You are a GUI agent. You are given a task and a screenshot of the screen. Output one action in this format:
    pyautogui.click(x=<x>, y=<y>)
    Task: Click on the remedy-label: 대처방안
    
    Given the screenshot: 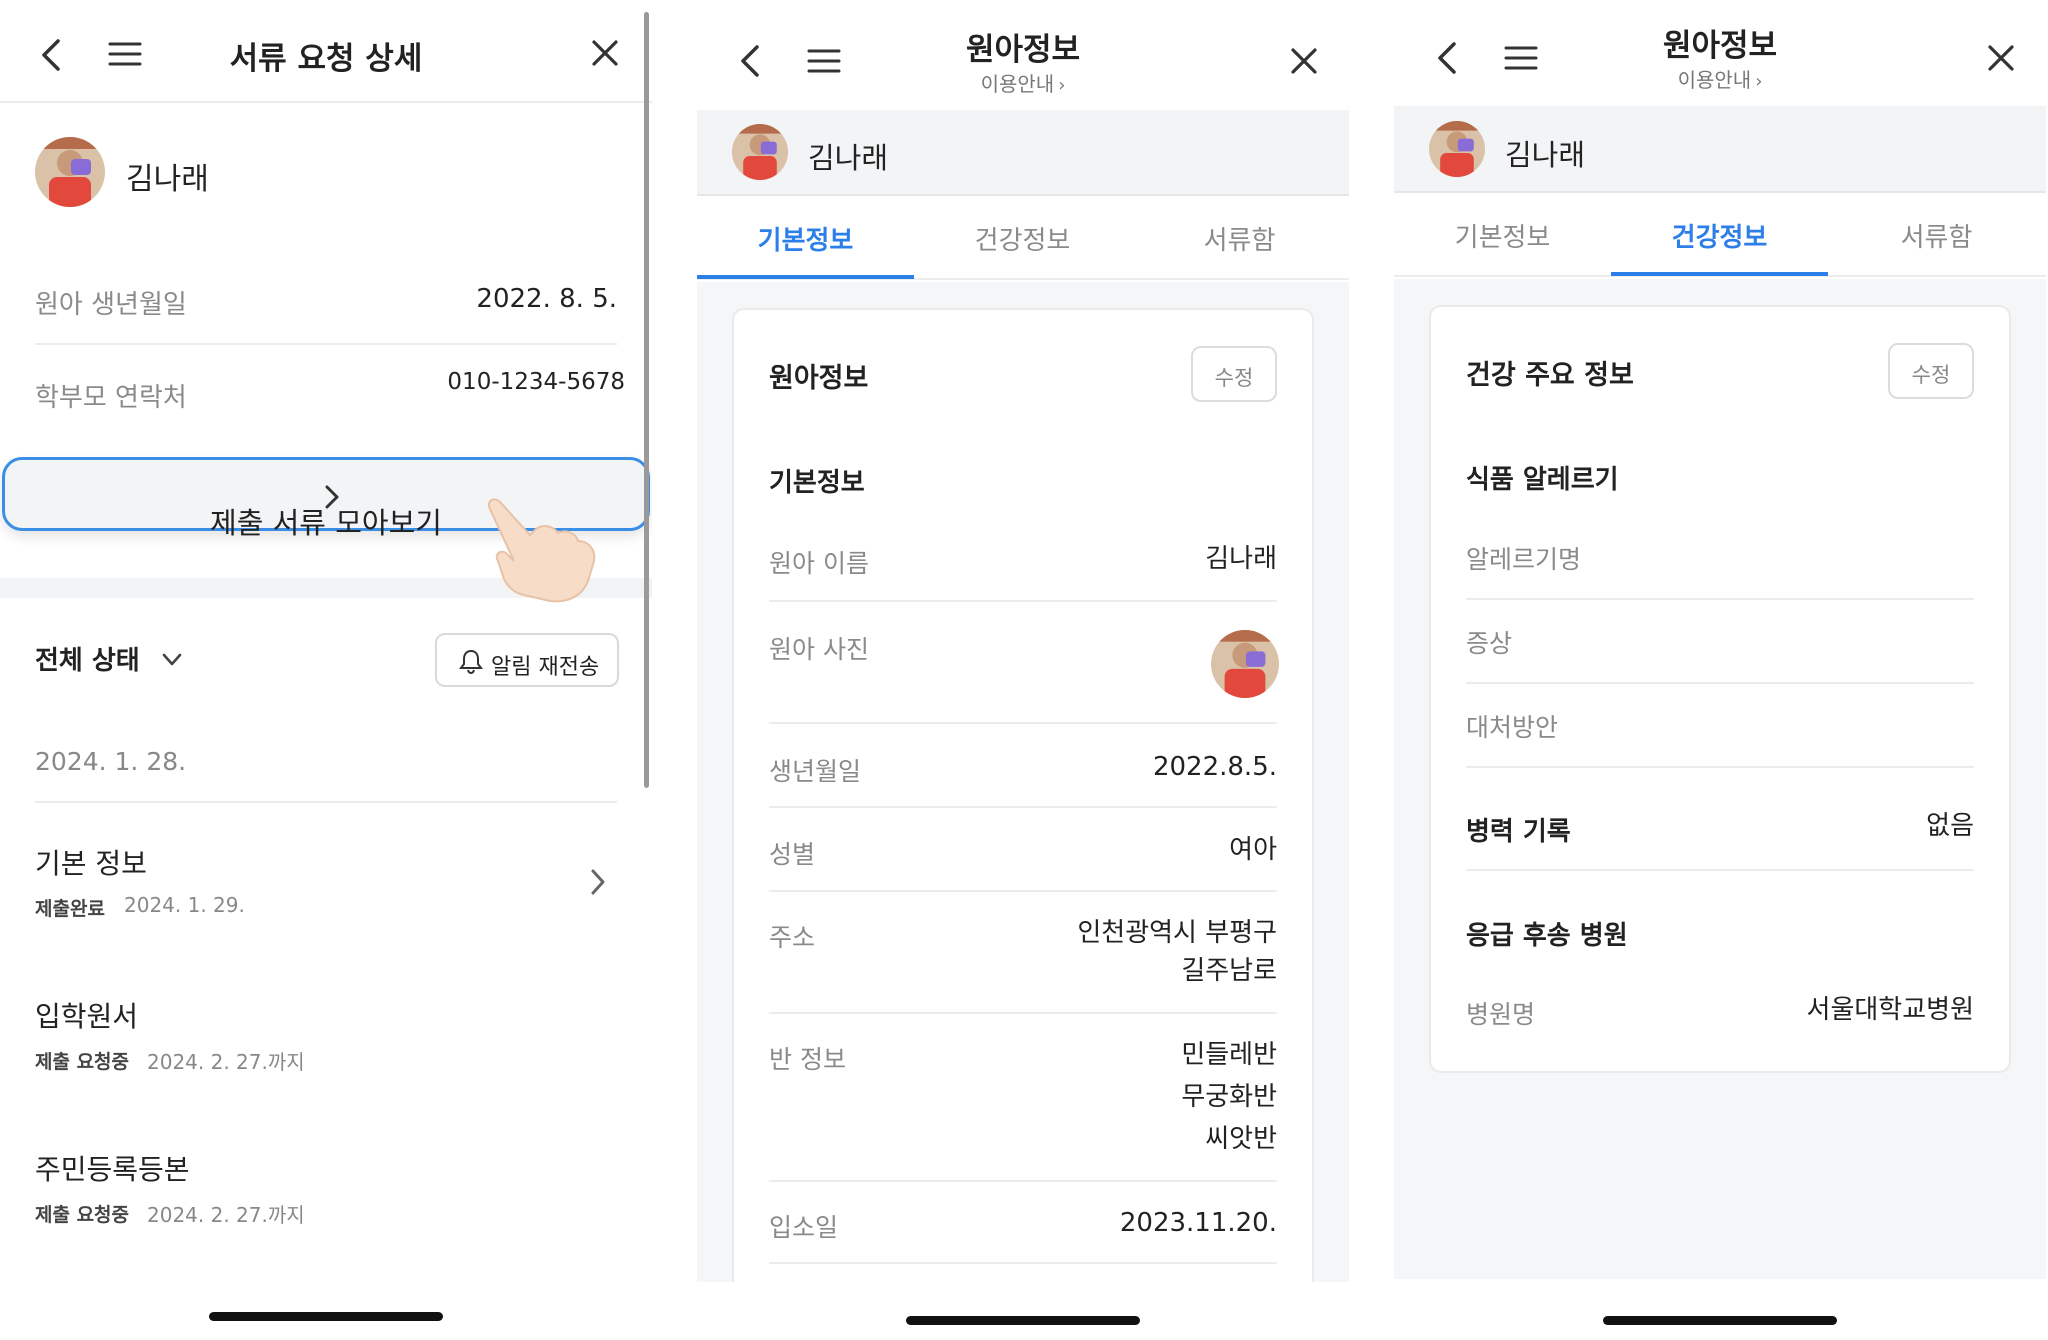 What is the action you would take?
    pyautogui.click(x=1512, y=727)
    